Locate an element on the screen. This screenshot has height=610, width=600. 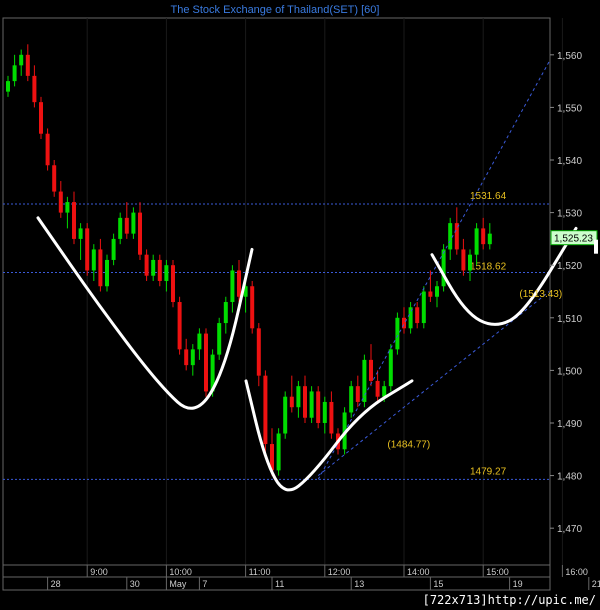
time-label: 14:00 is located at coordinates (418, 572).